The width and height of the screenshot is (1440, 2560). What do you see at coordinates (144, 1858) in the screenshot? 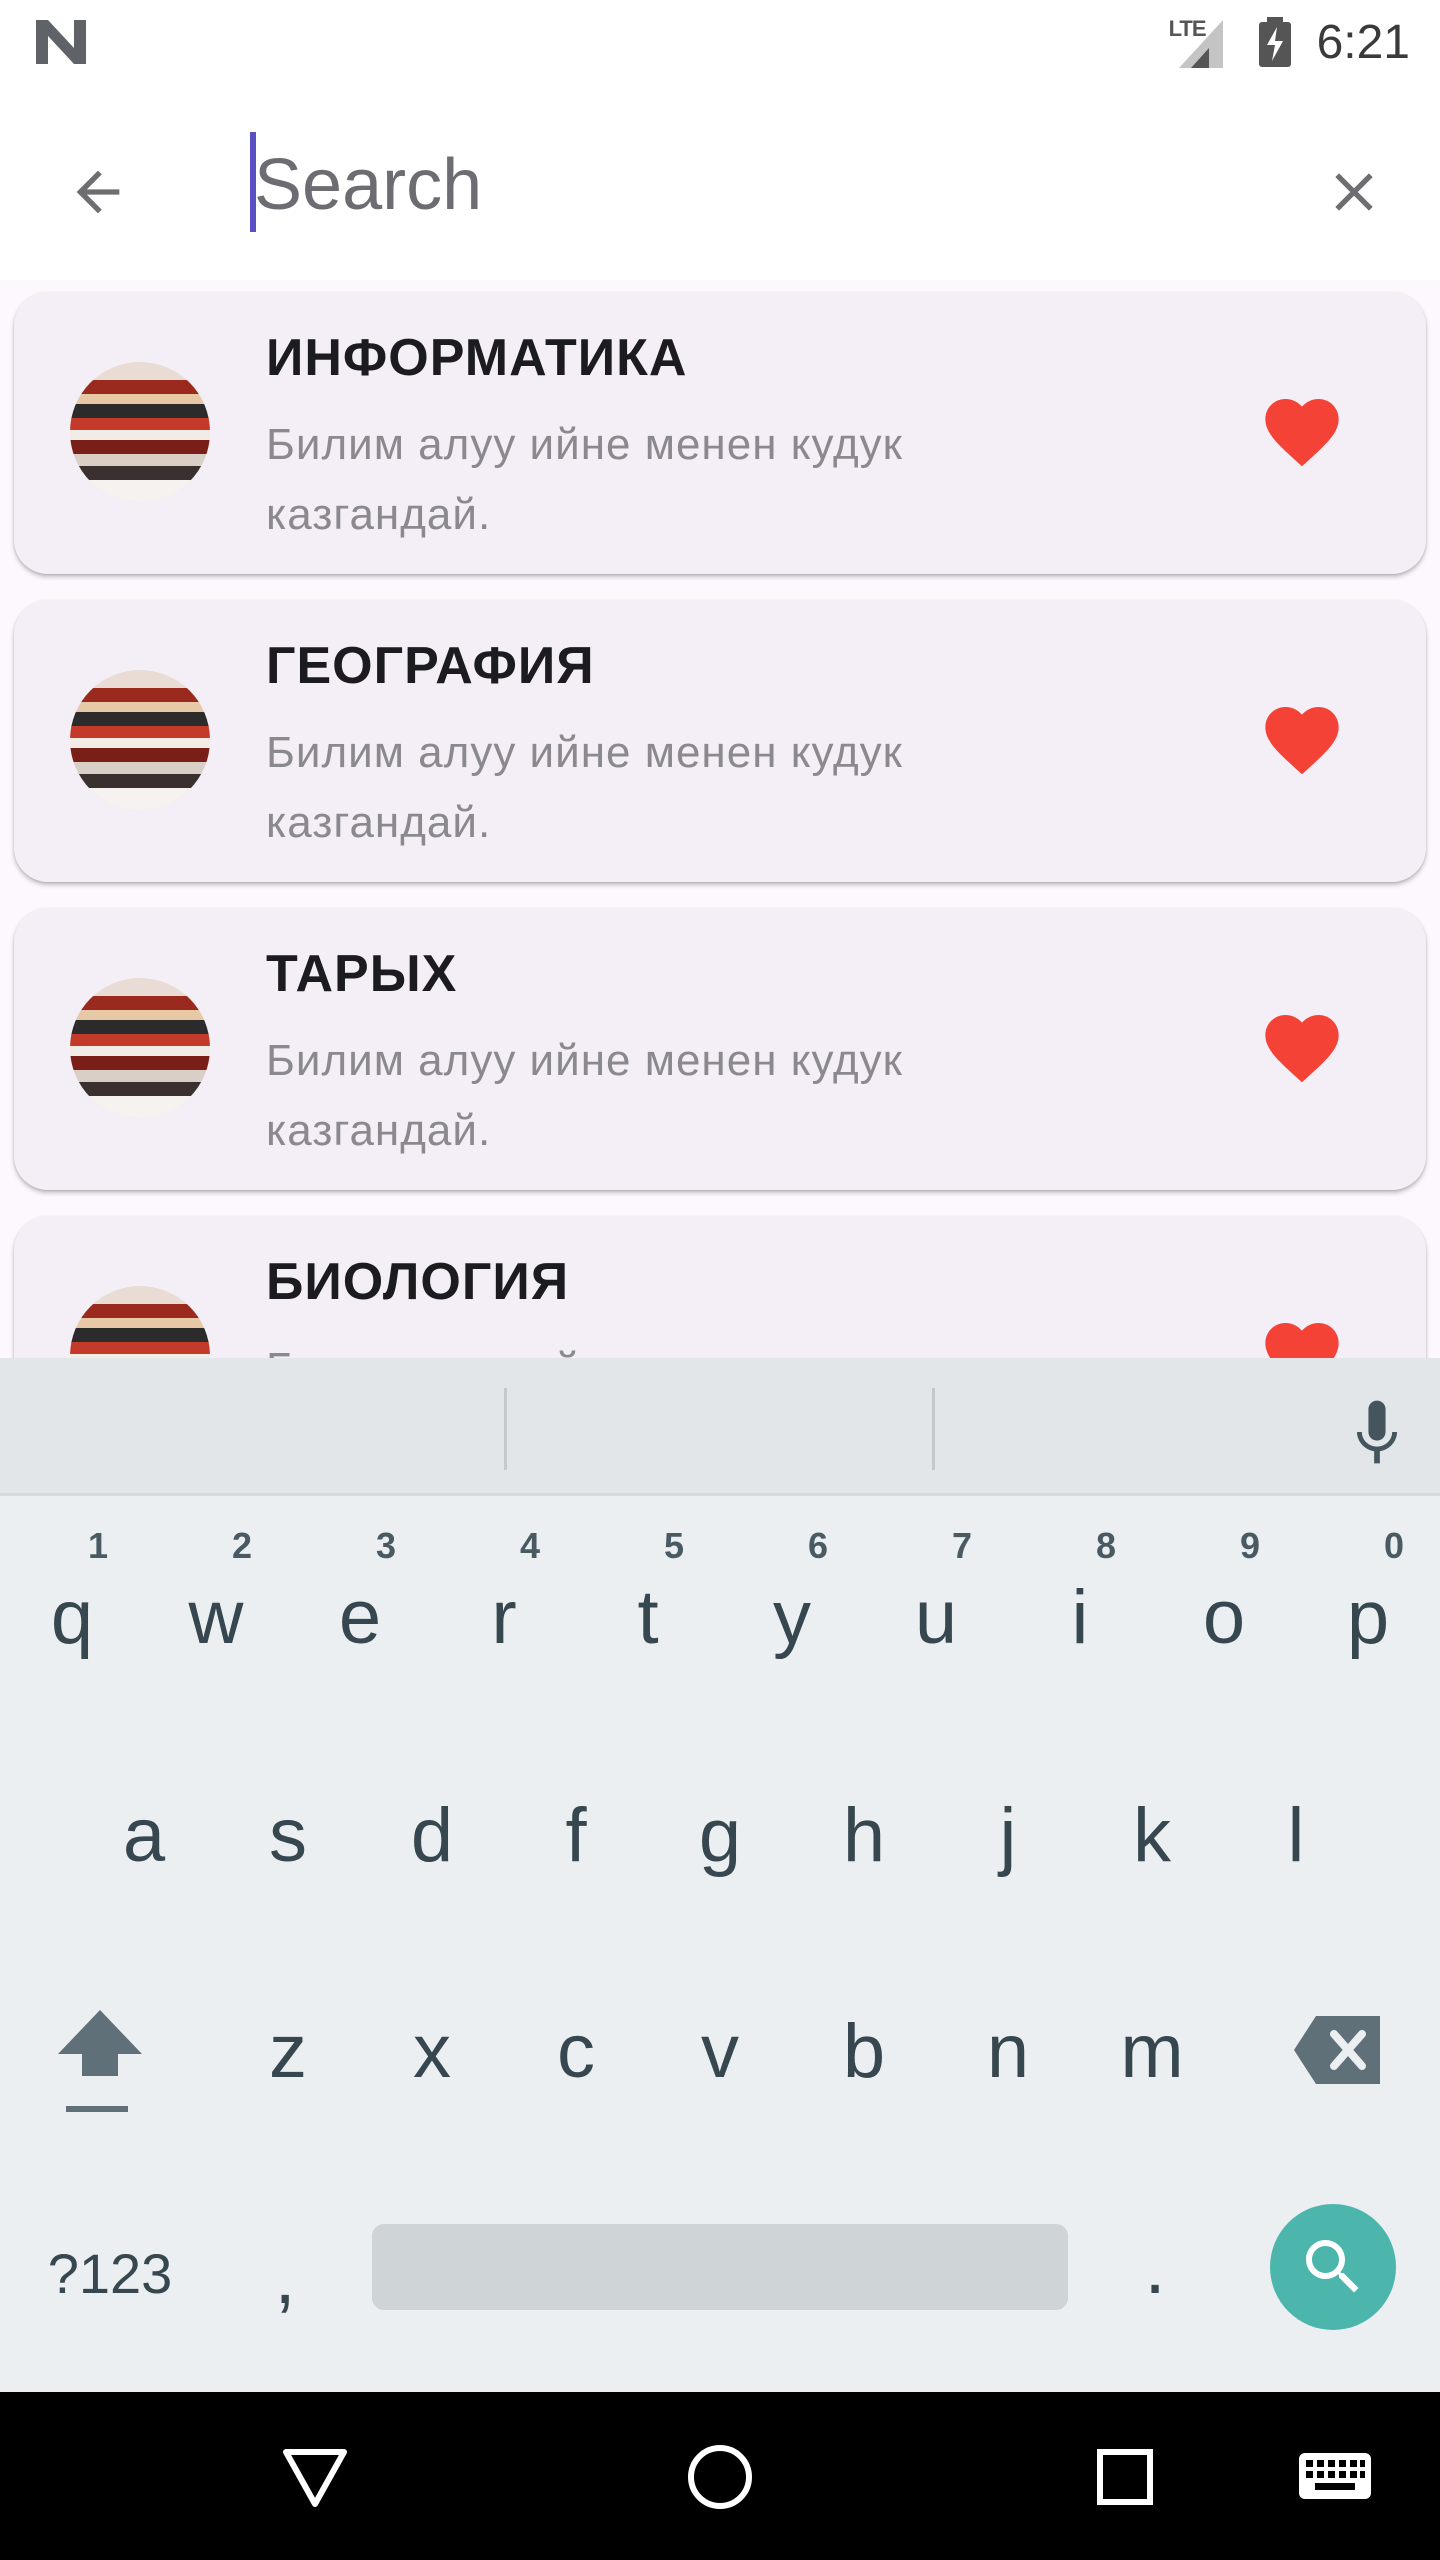
I see `key-a: a` at bounding box center [144, 1858].